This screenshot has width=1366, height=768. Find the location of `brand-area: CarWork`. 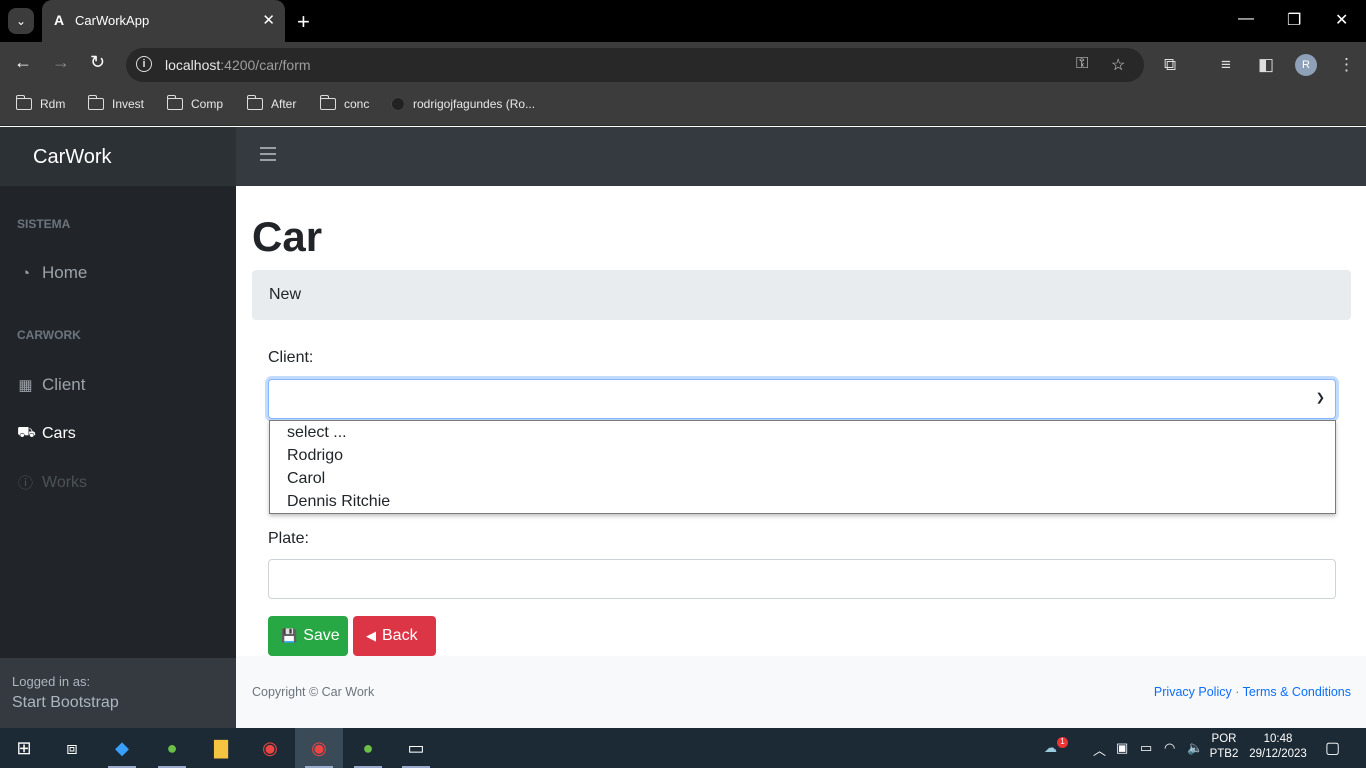

brand-area: CarWork is located at coordinates (118, 156).